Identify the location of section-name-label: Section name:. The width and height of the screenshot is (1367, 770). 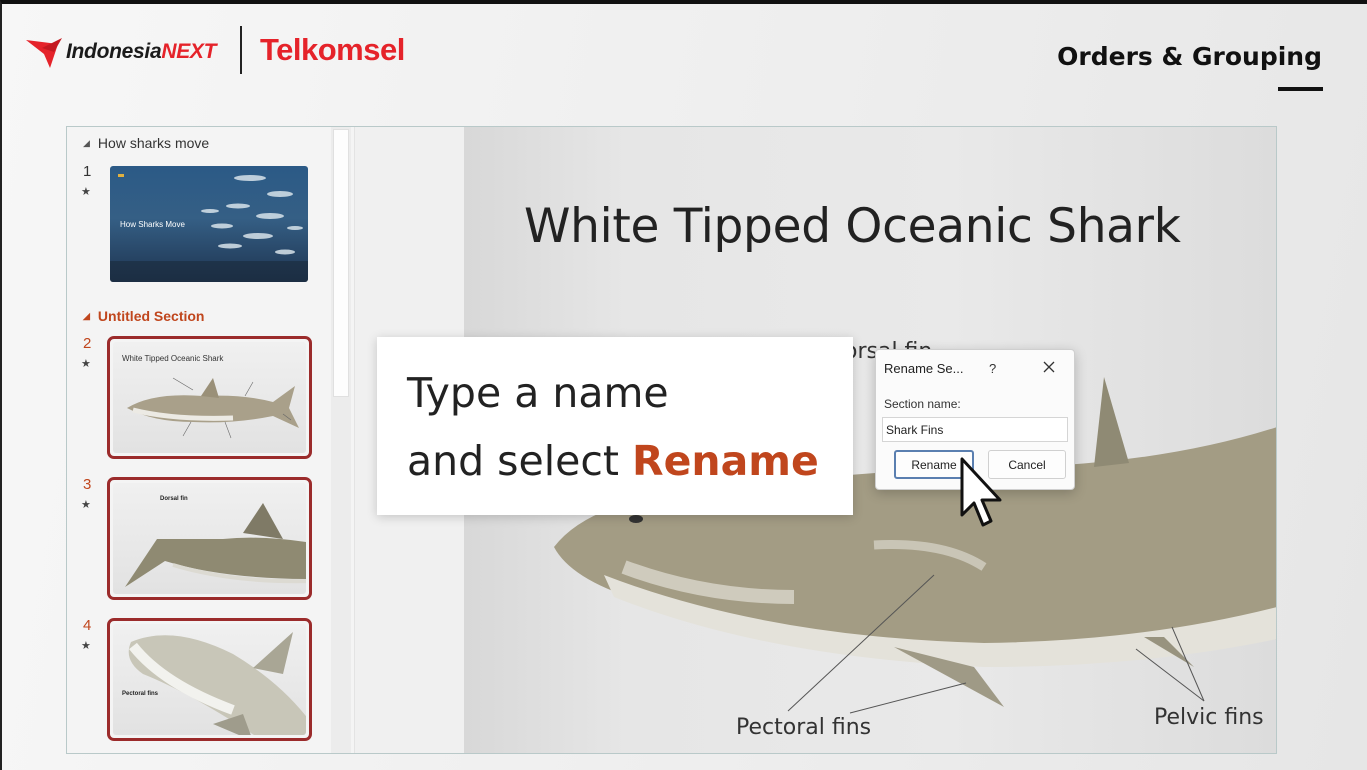
(922, 404).